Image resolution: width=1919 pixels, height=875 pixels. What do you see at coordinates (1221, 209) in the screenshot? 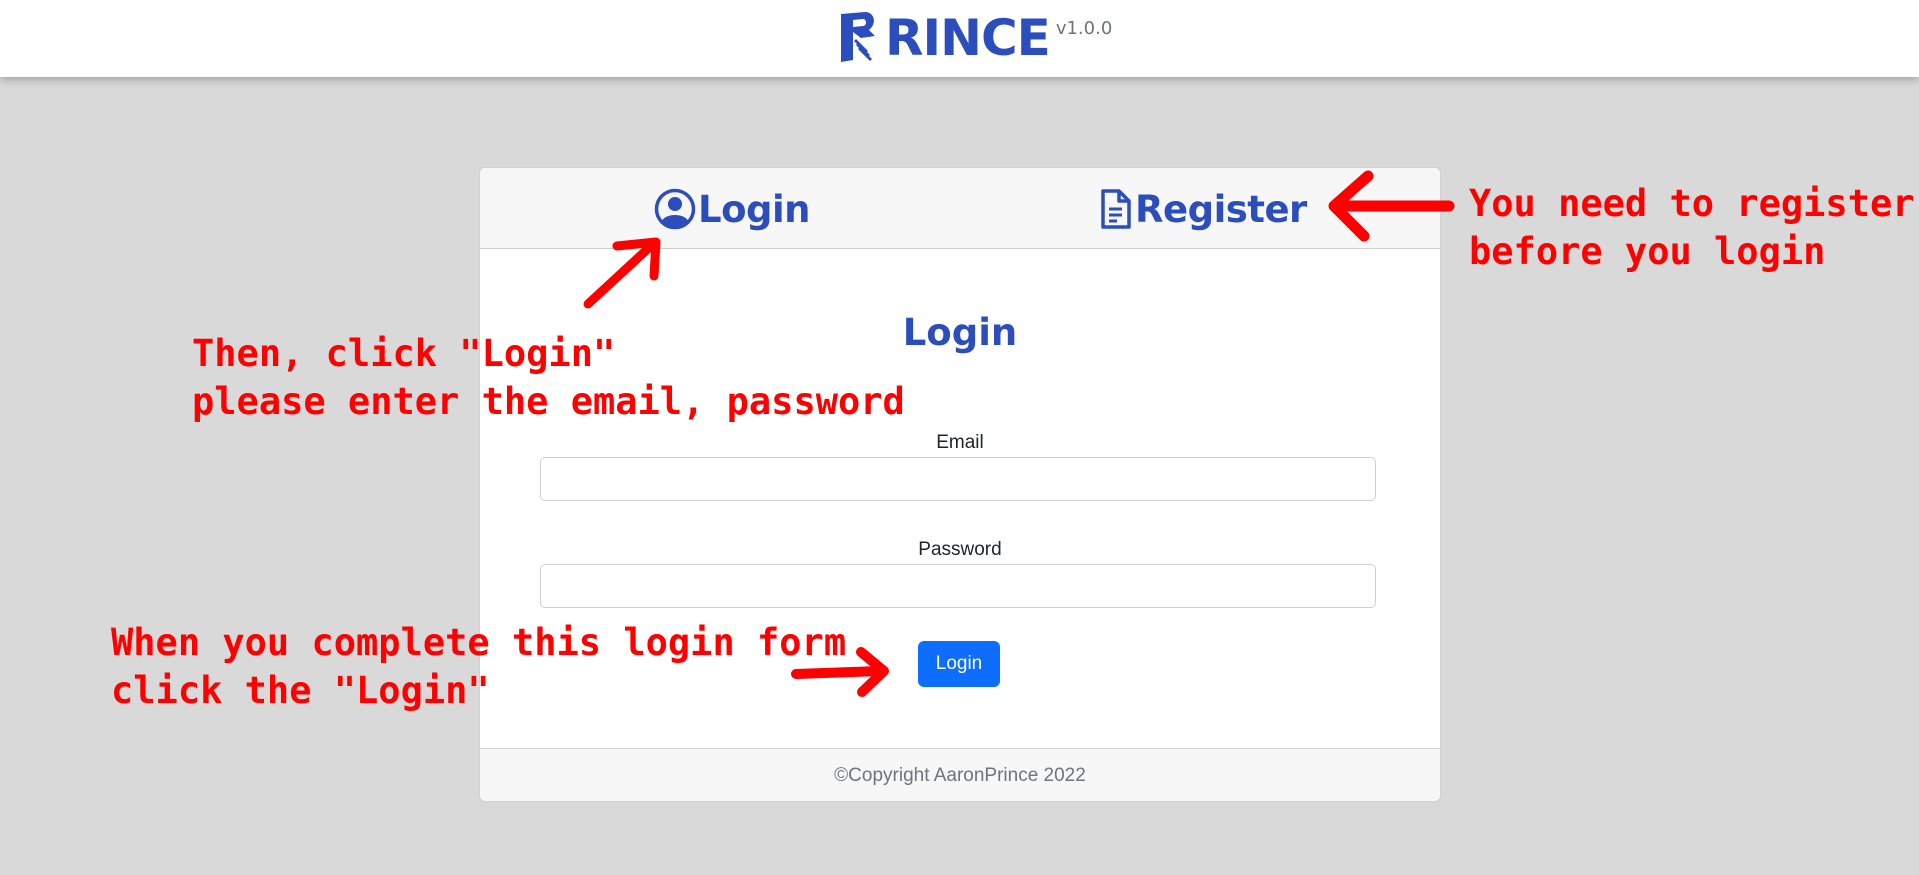
I see `tab-register-label: Register` at bounding box center [1221, 209].